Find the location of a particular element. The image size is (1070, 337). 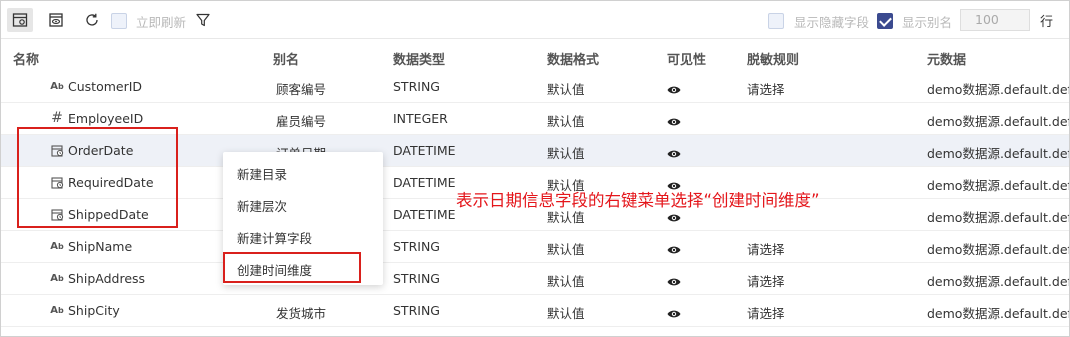

column-header-data-format: 数据格式 is located at coordinates (573, 58).